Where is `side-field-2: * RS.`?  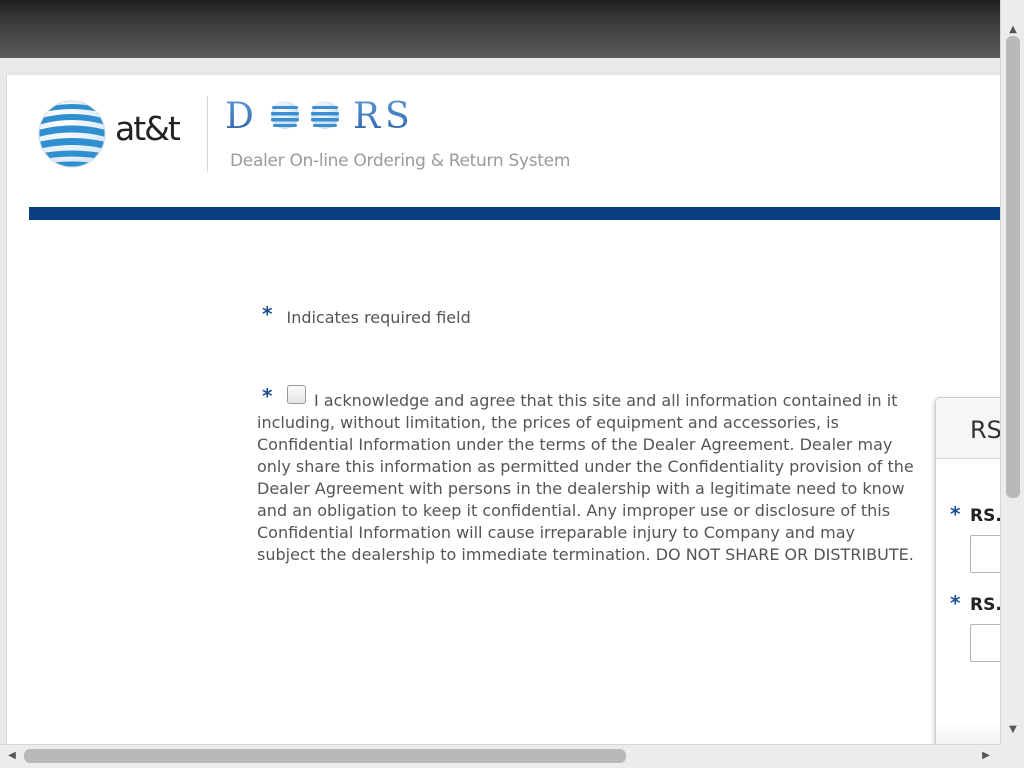
side-field-2: * RS. is located at coordinates (975, 603).